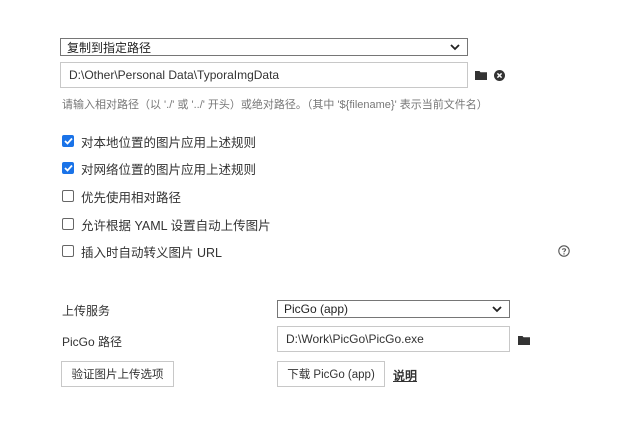  Describe the element at coordinates (109, 47) in the screenshot. I see `image-action-select-value: 复制到指定路径` at that location.